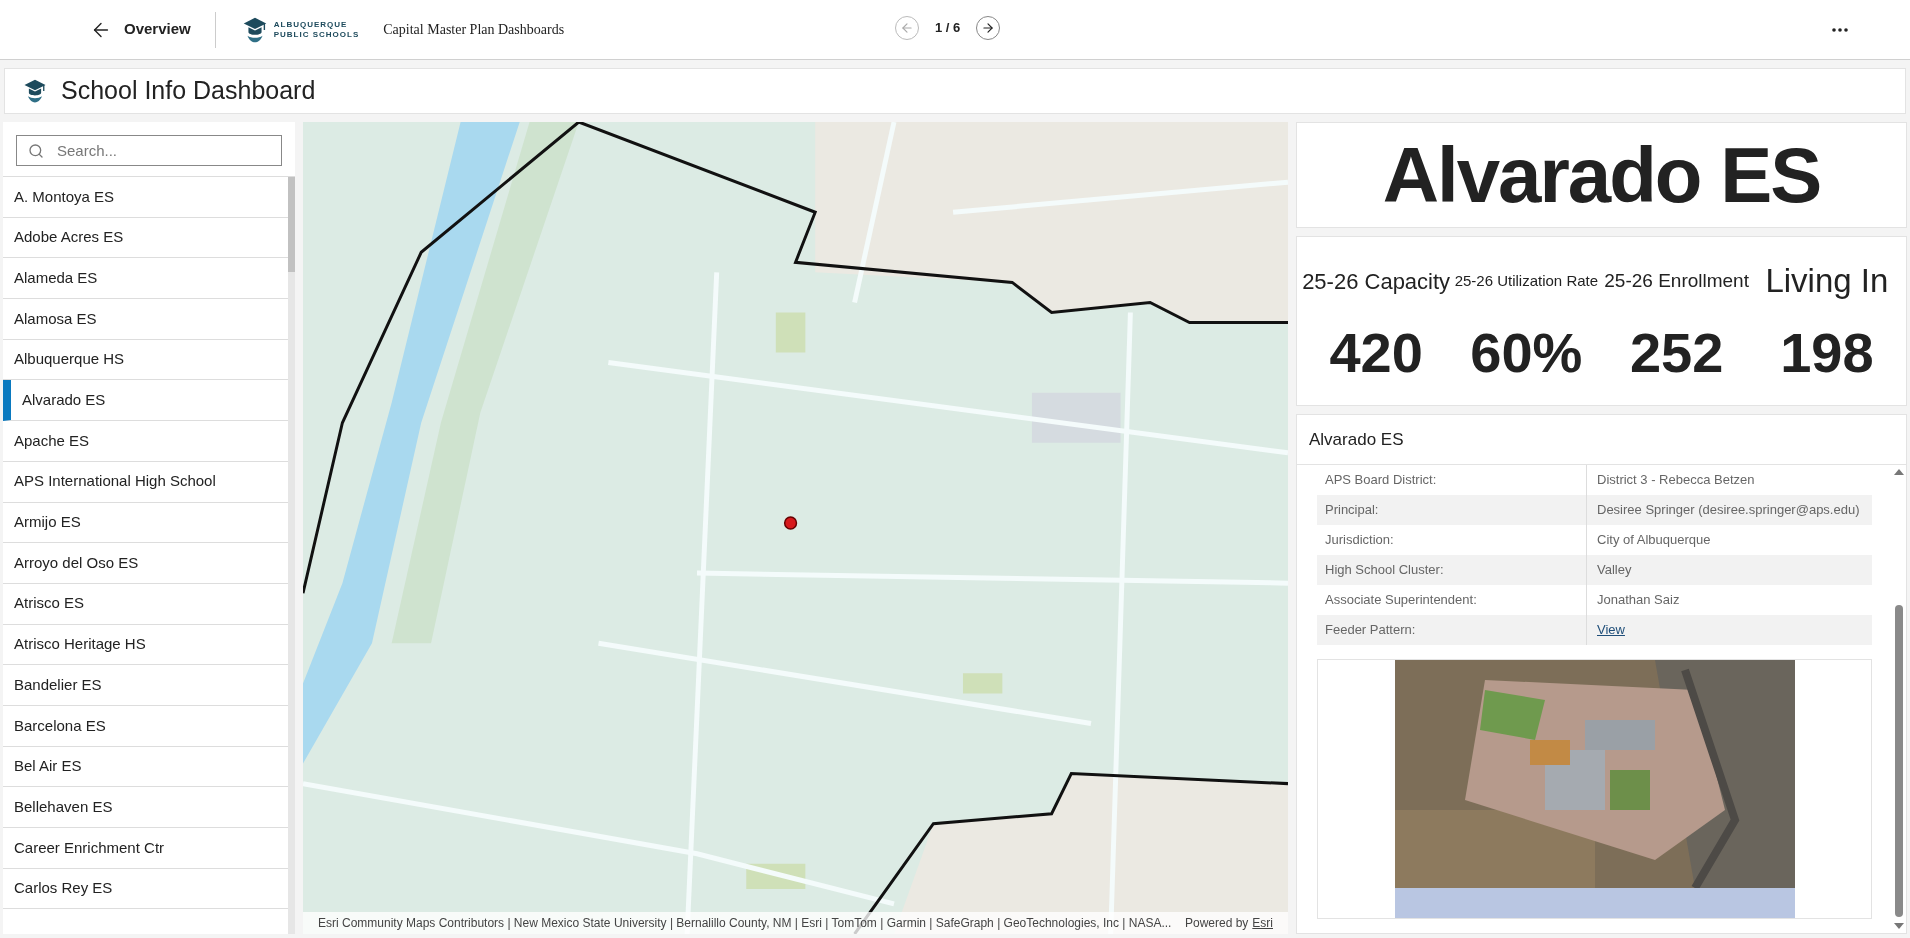  What do you see at coordinates (1728, 510) in the screenshot?
I see `field-value: Desiree Springer (desiree.springer@aps.edu)` at bounding box center [1728, 510].